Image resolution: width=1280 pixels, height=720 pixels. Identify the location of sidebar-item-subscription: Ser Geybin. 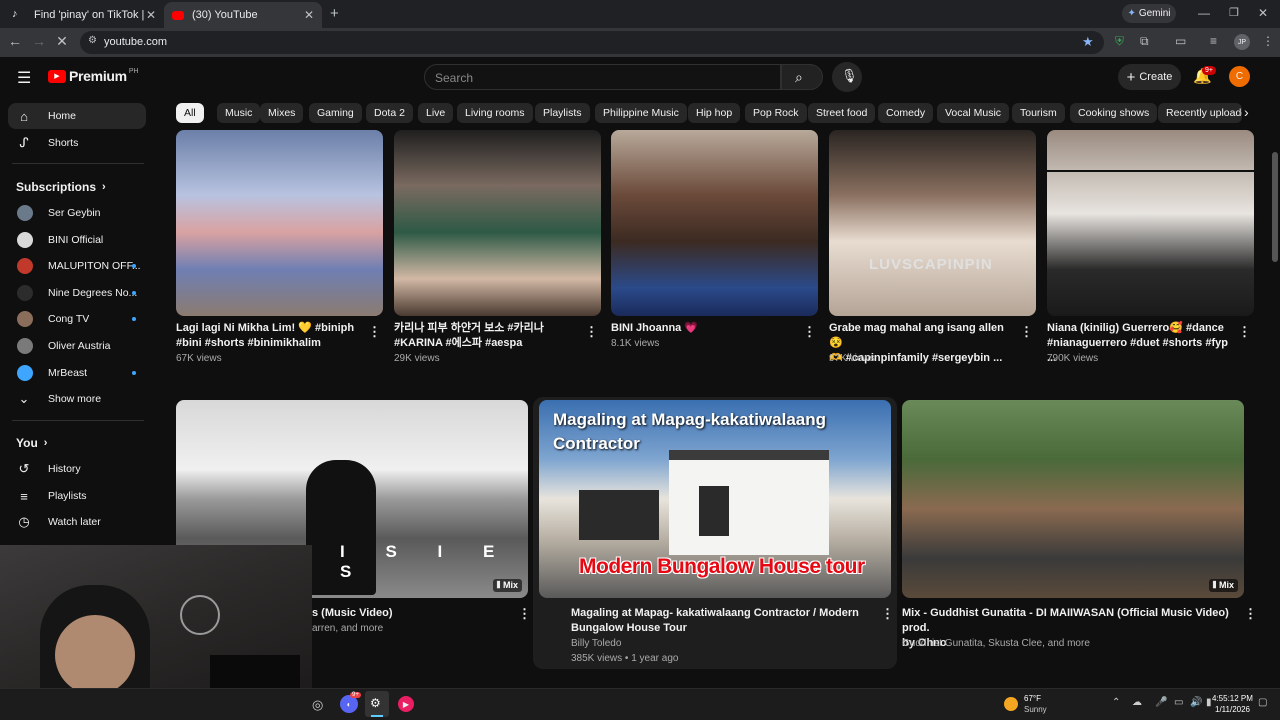
(77, 213).